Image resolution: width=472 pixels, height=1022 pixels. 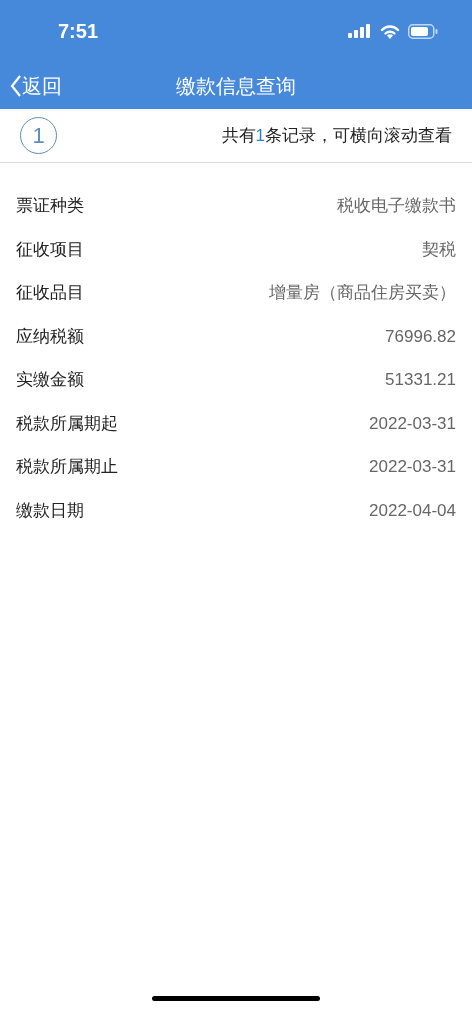 I want to click on field-value: 51331.21, so click(x=420, y=380).